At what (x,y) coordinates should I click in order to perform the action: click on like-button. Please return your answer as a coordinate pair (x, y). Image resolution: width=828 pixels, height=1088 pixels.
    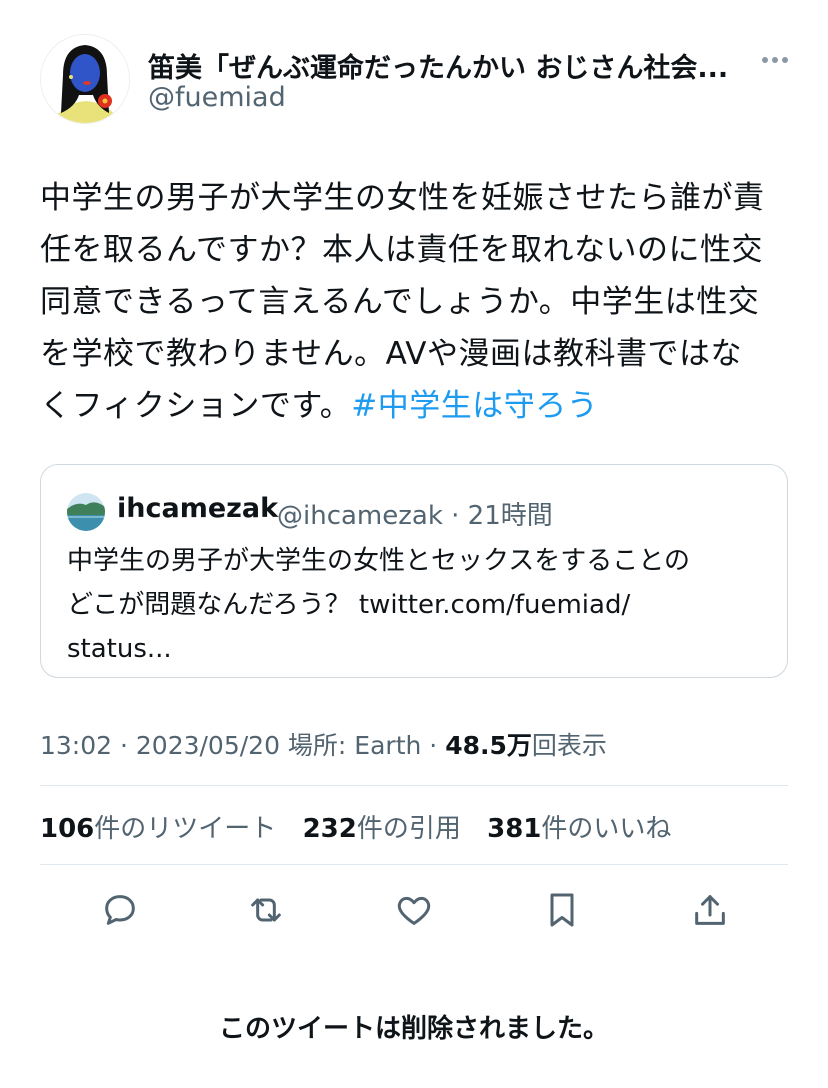
    Looking at the image, I should click on (414, 910).